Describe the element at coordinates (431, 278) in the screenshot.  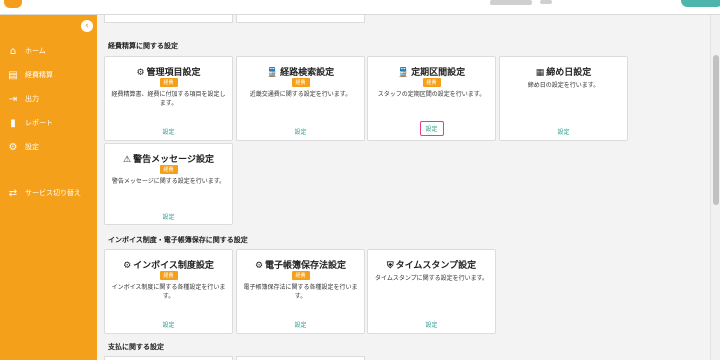
I see `card-description: タイムスタンプに関する設定を行います。` at that location.